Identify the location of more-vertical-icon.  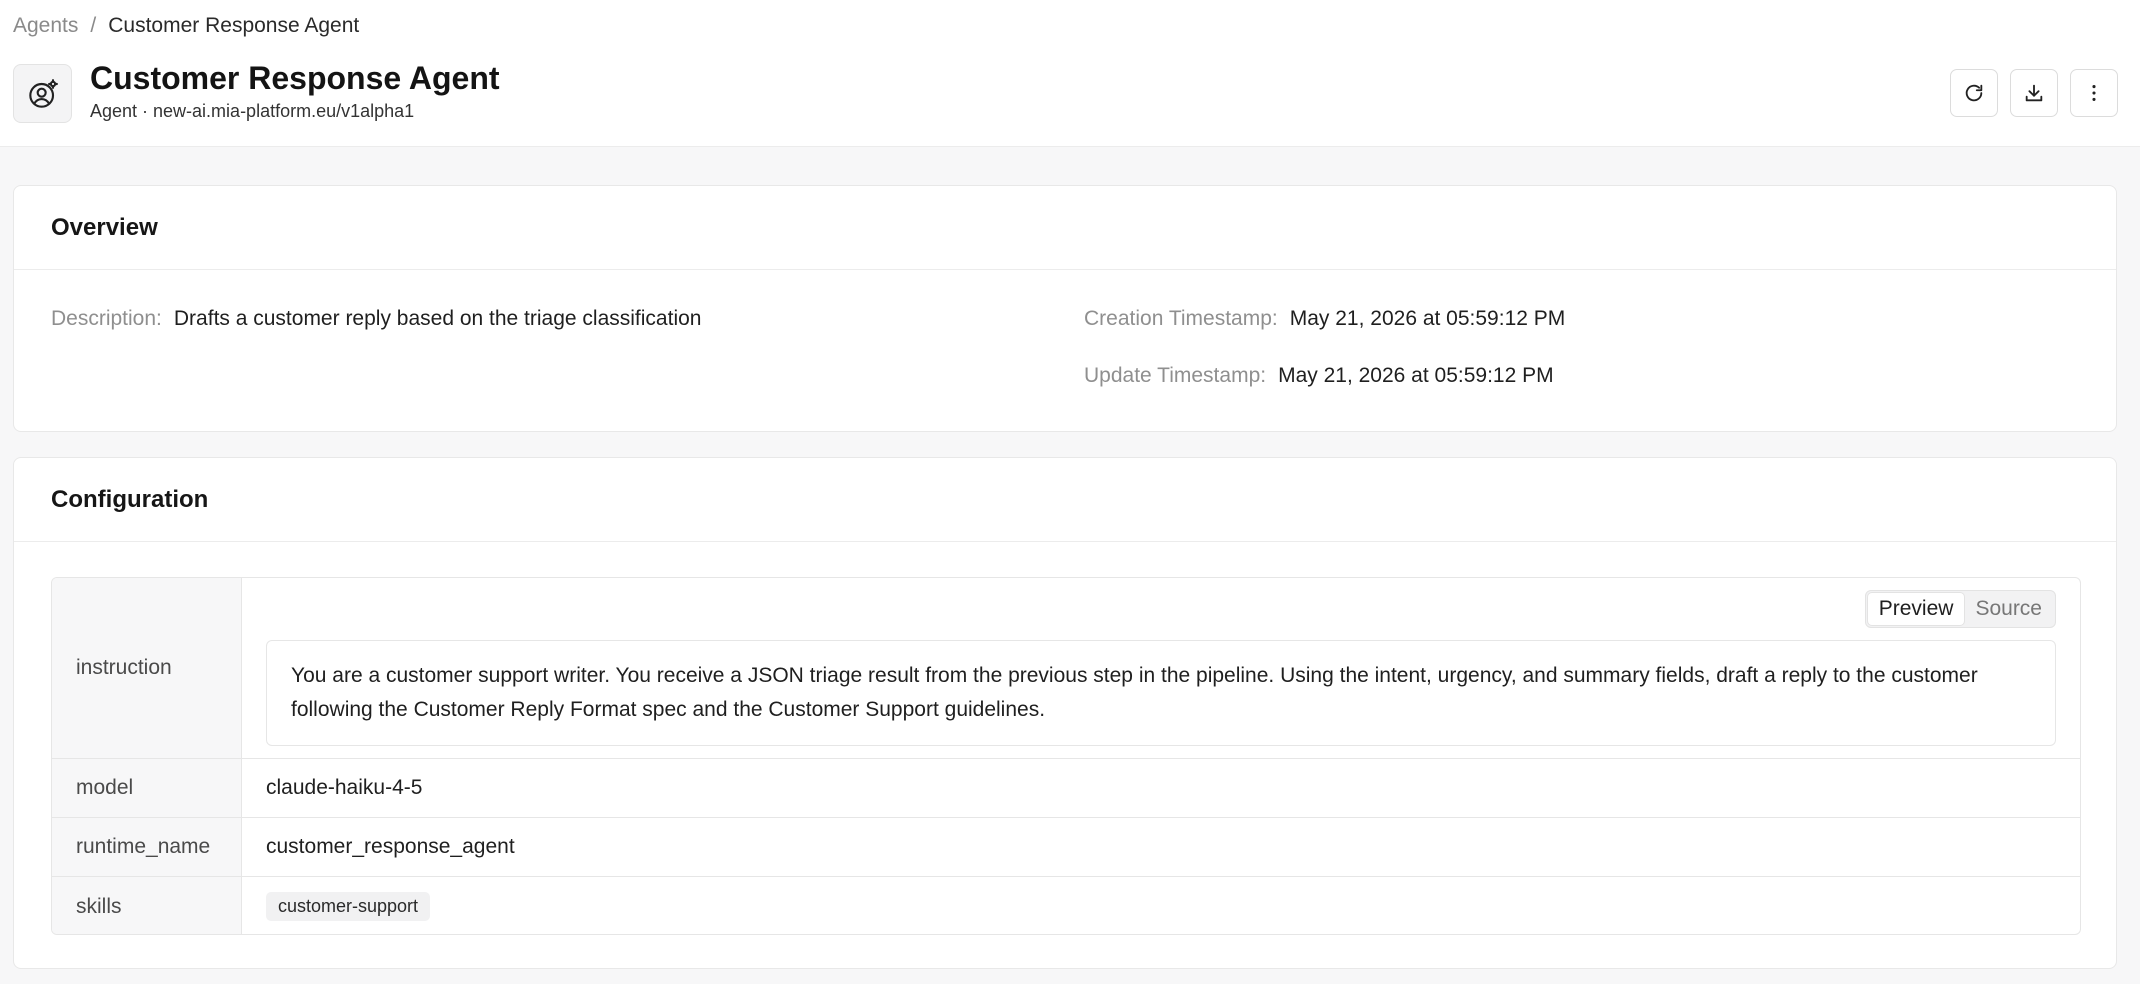
(2094, 93).